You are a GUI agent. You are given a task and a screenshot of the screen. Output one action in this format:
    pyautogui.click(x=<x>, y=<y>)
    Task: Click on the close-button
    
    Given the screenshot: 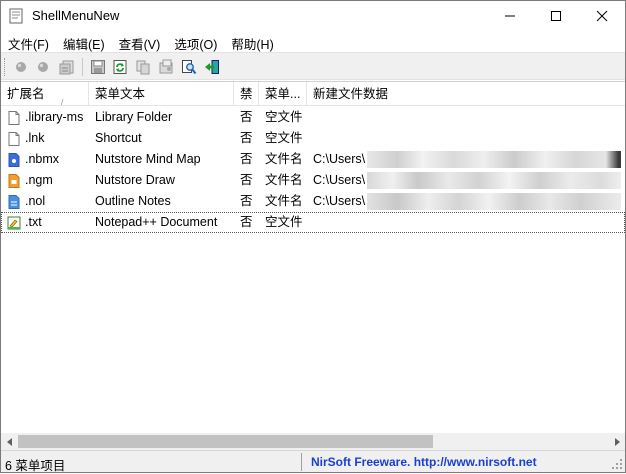 What is the action you would take?
    pyautogui.click(x=602, y=16)
    